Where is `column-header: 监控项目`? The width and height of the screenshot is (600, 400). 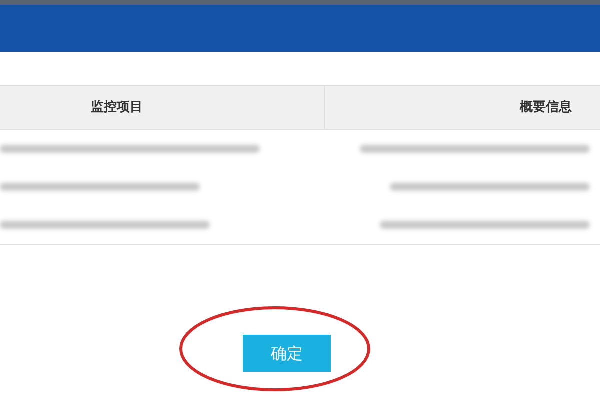
column-header: 监控项目 is located at coordinates (117, 107).